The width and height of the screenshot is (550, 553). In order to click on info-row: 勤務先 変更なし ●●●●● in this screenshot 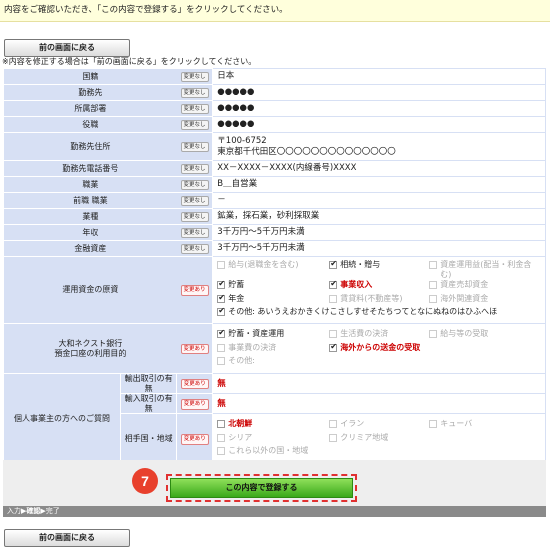, I will do `click(274, 92)`.